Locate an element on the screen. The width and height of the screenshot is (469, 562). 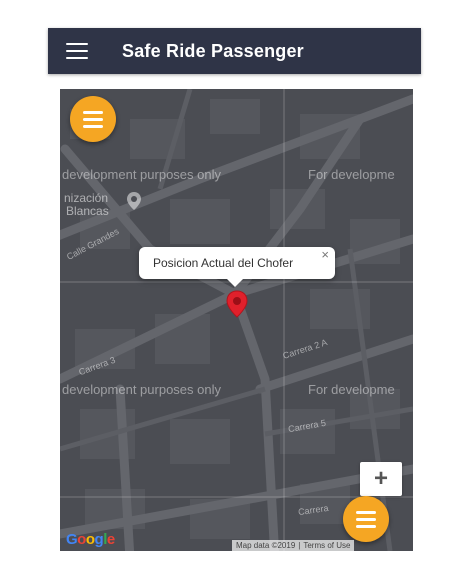
info-window: Posicion Actual del Chofer × is located at coordinates (237, 267).